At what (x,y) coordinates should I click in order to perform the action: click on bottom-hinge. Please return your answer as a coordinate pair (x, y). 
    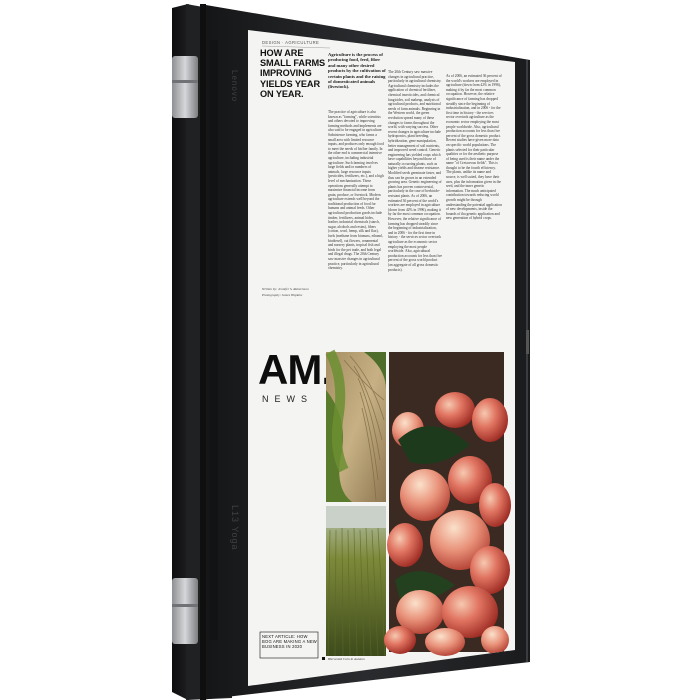
    Looking at the image, I should click on (185, 611).